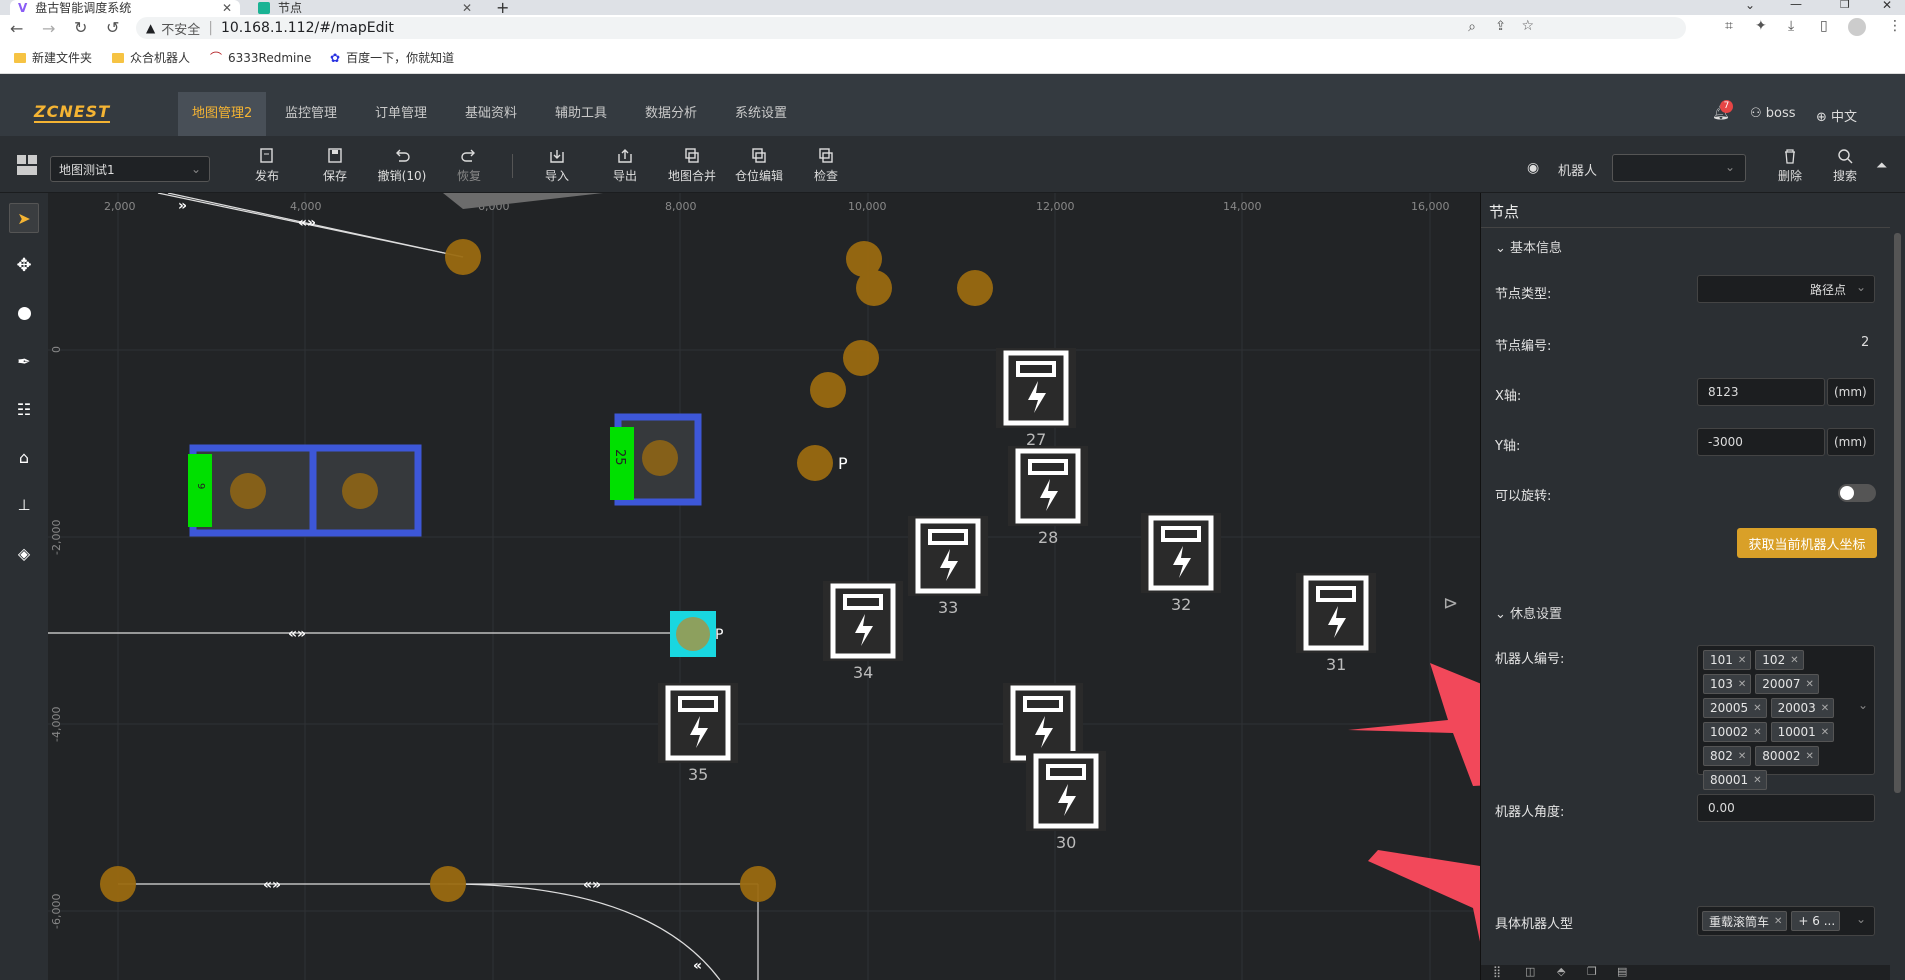 The image size is (1905, 980). Describe the element at coordinates (260, 57) in the screenshot. I see `bookmark-item: ⌒ 6333Redmine` at that location.